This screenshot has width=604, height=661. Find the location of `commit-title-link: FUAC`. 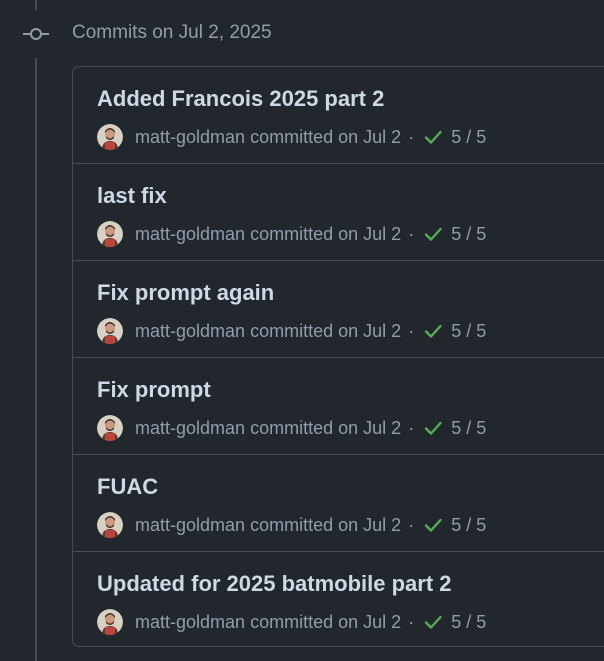

commit-title-link: FUAC is located at coordinates (127, 487).